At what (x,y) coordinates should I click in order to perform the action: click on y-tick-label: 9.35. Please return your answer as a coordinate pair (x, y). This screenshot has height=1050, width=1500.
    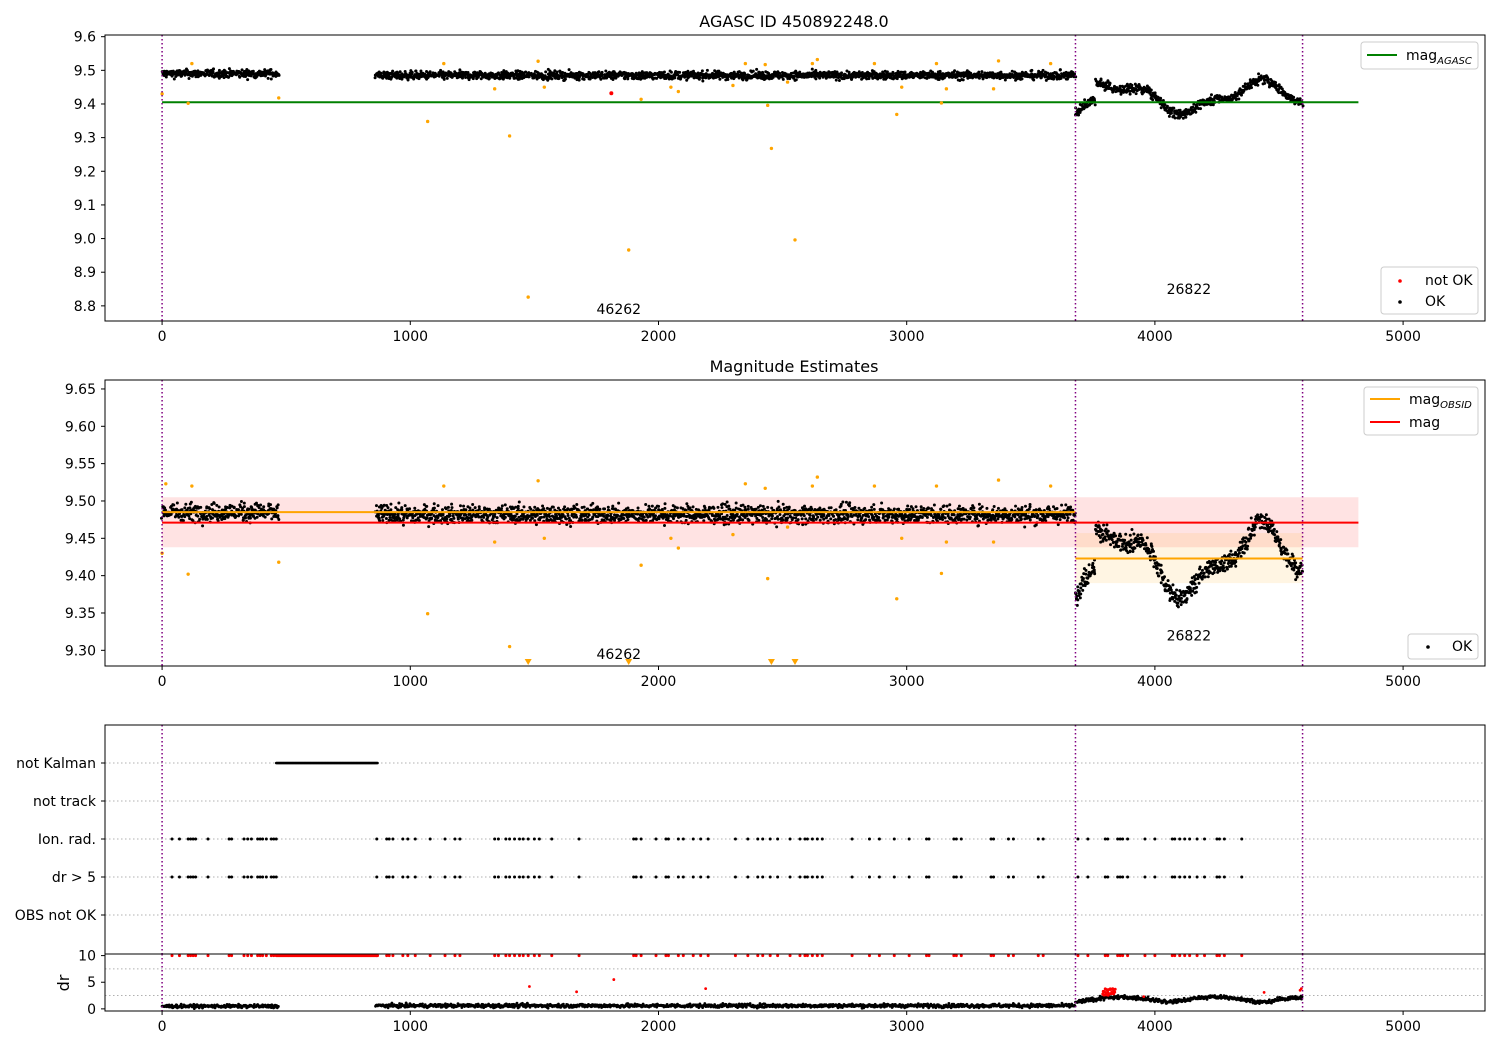
    Looking at the image, I should click on (80, 614).